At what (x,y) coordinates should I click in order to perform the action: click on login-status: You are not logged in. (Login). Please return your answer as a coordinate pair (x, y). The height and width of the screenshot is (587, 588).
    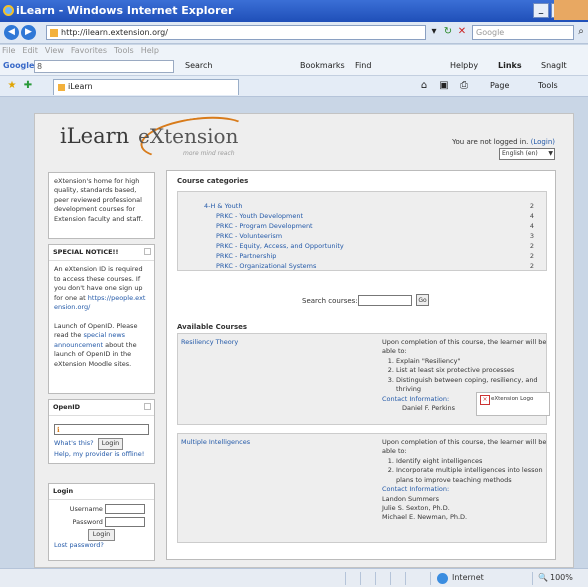
    Looking at the image, I should click on (503, 142).